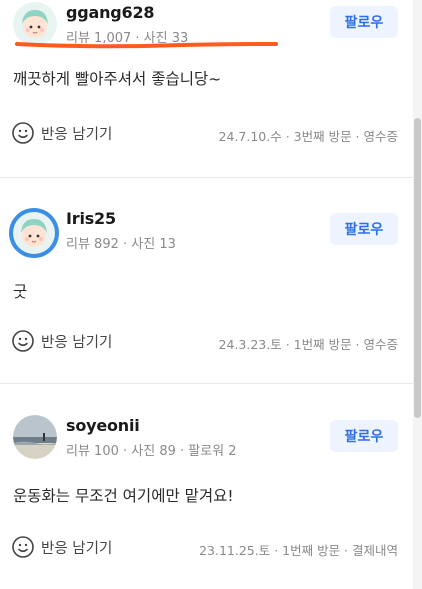  I want to click on visit-info: 24.7.10.수 · 3번째 방문 · 영수증, so click(308, 136).